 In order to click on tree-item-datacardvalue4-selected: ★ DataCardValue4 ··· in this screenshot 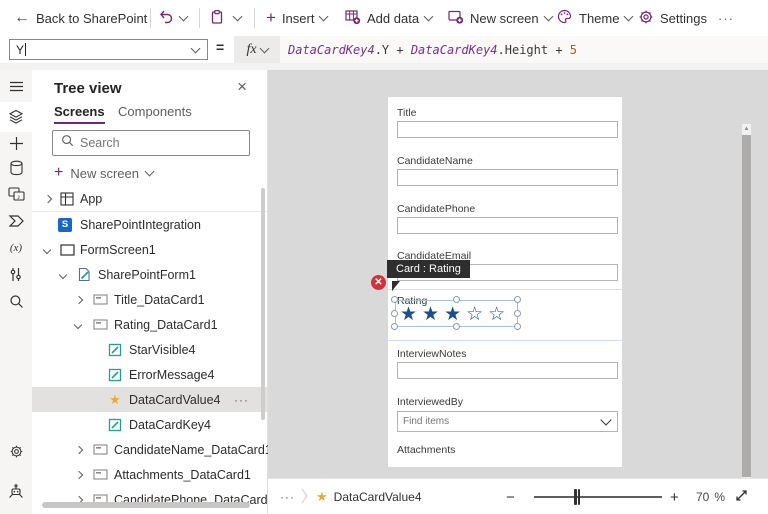, I will do `click(149, 399)`.